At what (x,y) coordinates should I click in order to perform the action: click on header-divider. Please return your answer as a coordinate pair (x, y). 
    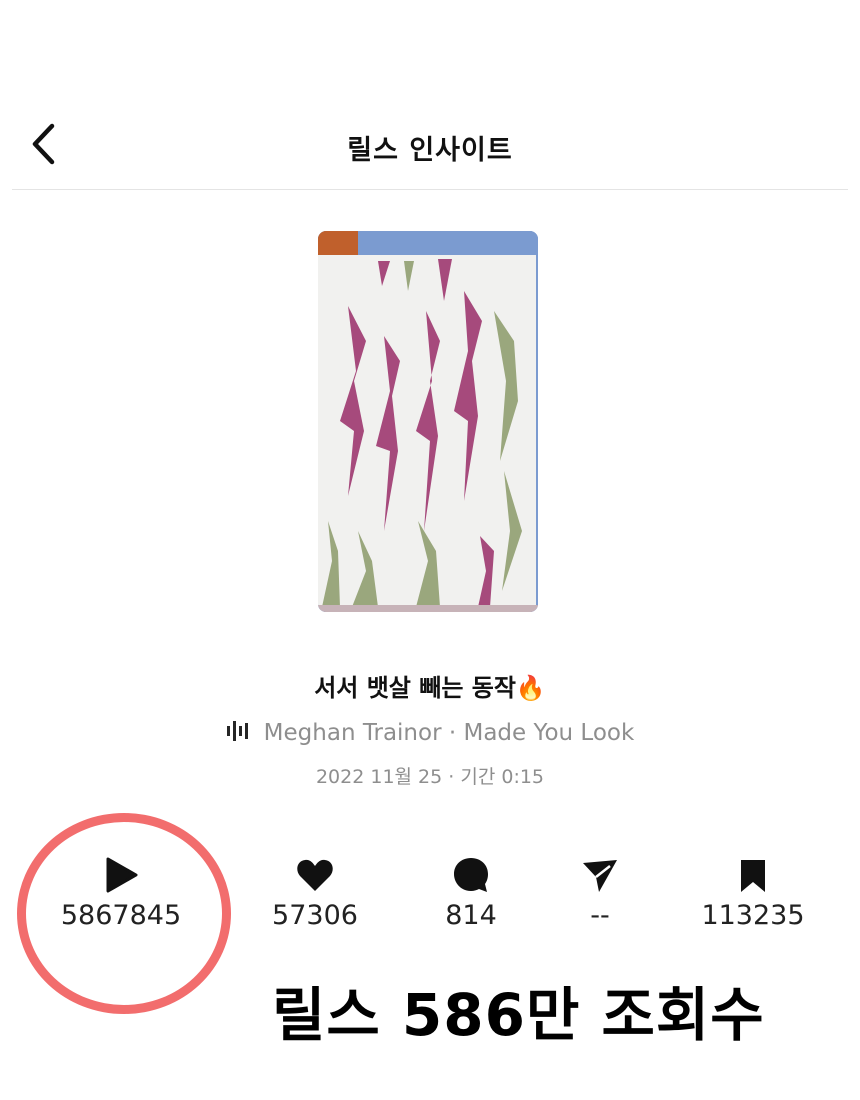
    Looking at the image, I should click on (430, 189).